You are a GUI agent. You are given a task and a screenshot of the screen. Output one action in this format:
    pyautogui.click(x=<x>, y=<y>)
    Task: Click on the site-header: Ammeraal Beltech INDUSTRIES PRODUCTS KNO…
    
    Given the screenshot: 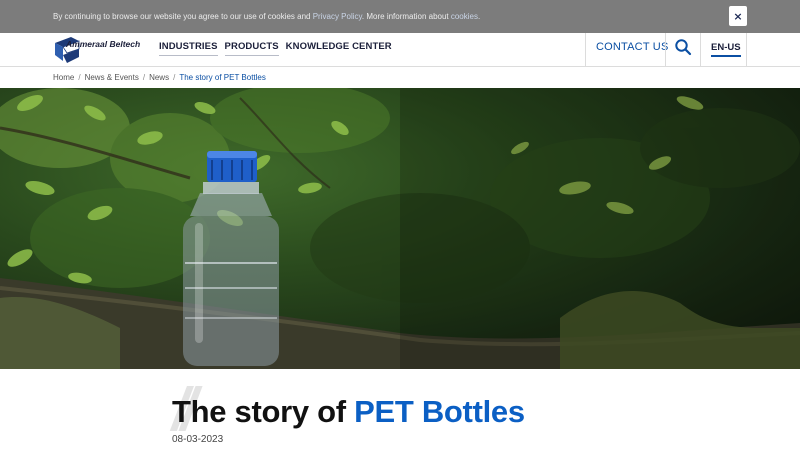 What is the action you would take?
    pyautogui.click(x=400, y=50)
    